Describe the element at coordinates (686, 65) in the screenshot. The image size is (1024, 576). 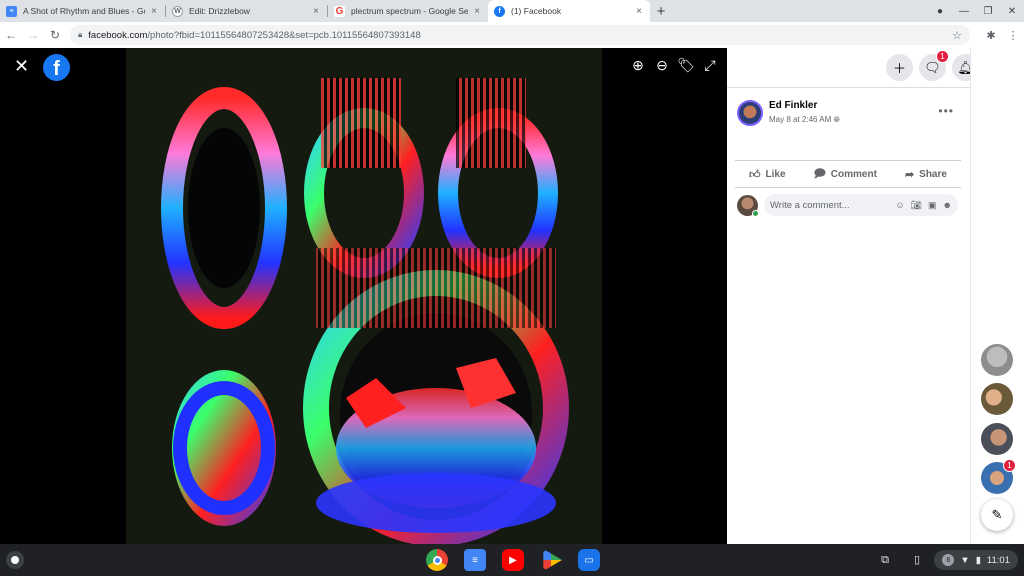
I see `tag-icon: 🏷︎` at that location.